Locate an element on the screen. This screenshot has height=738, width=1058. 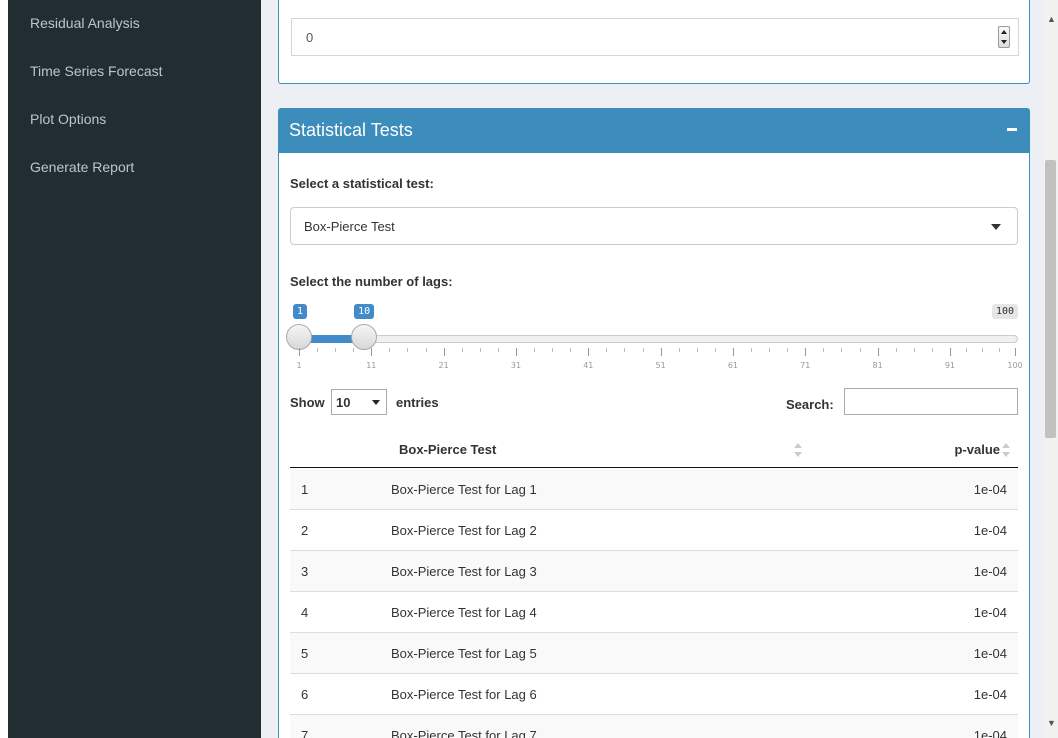
show-label: Show is located at coordinates (307, 402).